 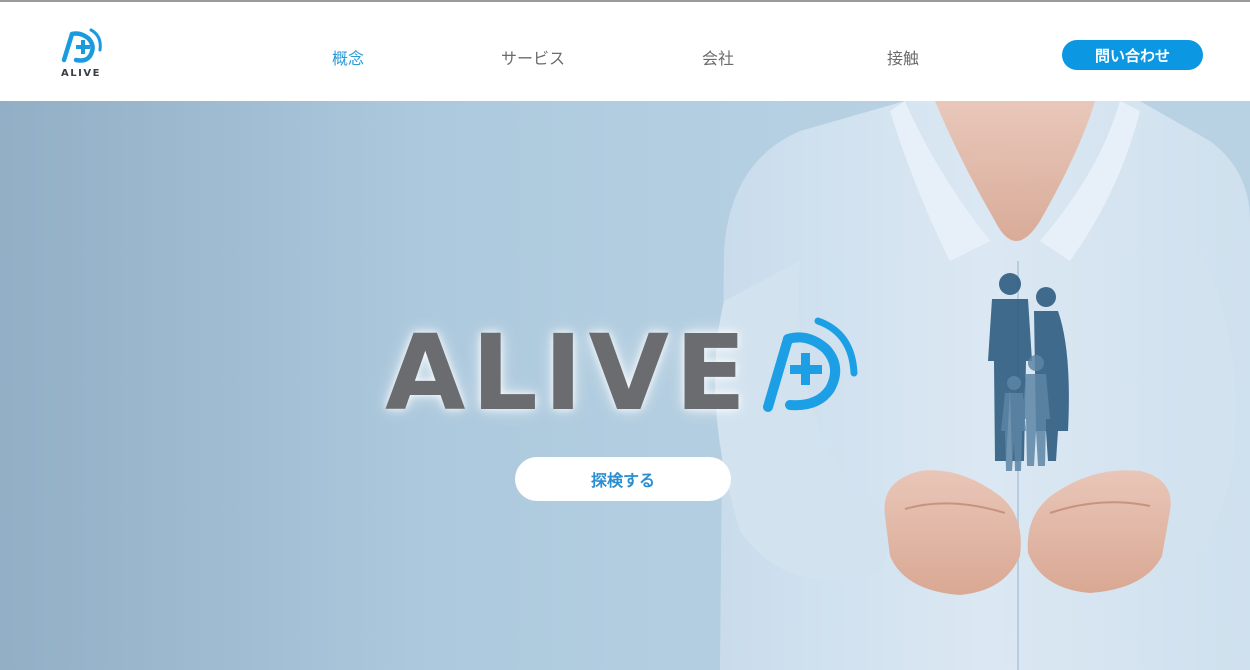 What do you see at coordinates (718, 57) in the screenshot?
I see `nav-item-company: 会社` at bounding box center [718, 57].